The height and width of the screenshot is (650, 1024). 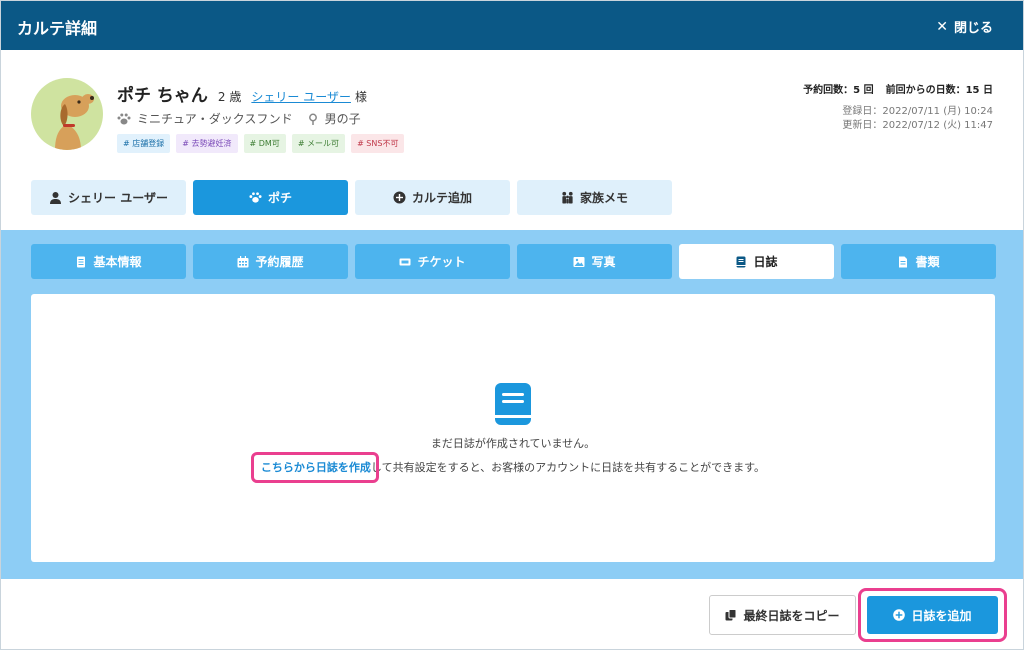 What do you see at coordinates (939, 90) in the screenshot?
I see `days-since-last: 前回からの日数：15 日` at bounding box center [939, 90].